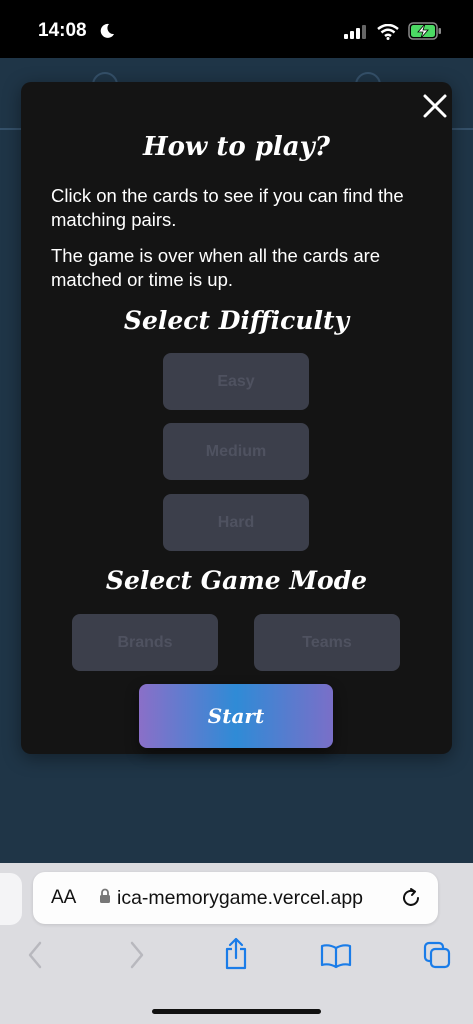 Image resolution: width=473 pixels, height=1024 pixels. Describe the element at coordinates (411, 898) in the screenshot. I see `reload-icon` at that location.